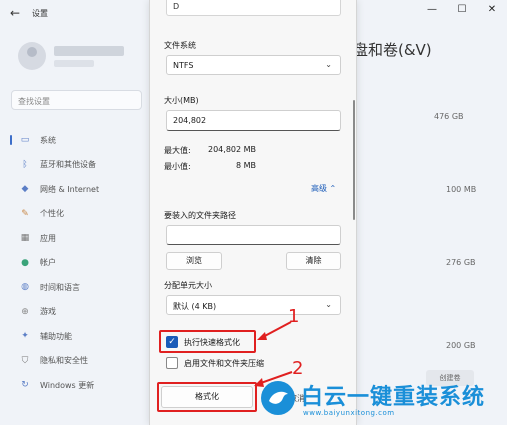 This screenshot has width=507, height=425. I want to click on sidebar-item-label: 个性化, so click(52, 214).